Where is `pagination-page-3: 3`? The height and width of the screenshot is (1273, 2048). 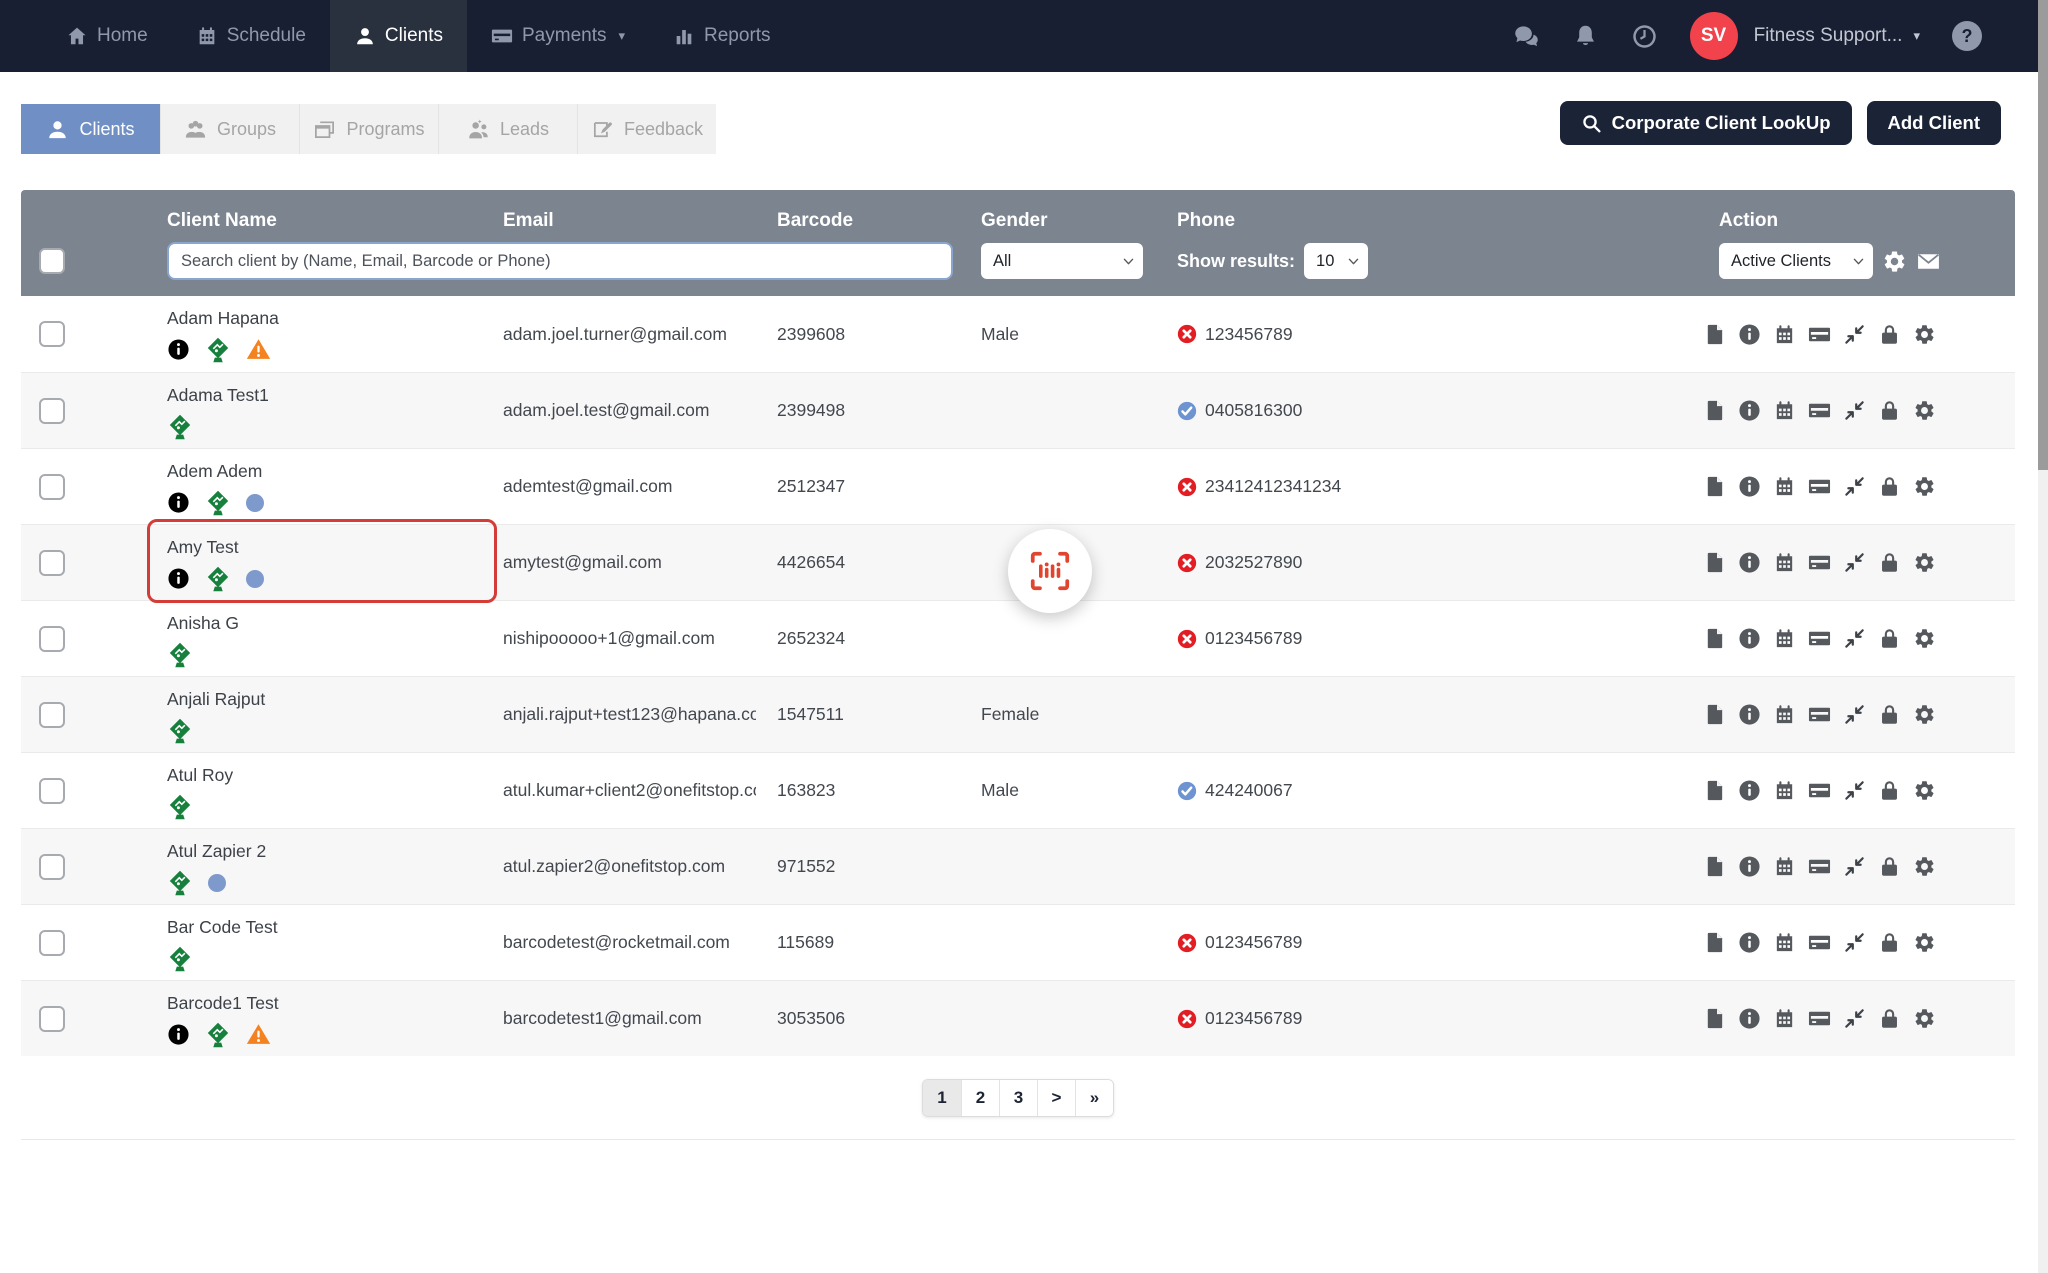 pagination-page-3: 3 is located at coordinates (1018, 1098).